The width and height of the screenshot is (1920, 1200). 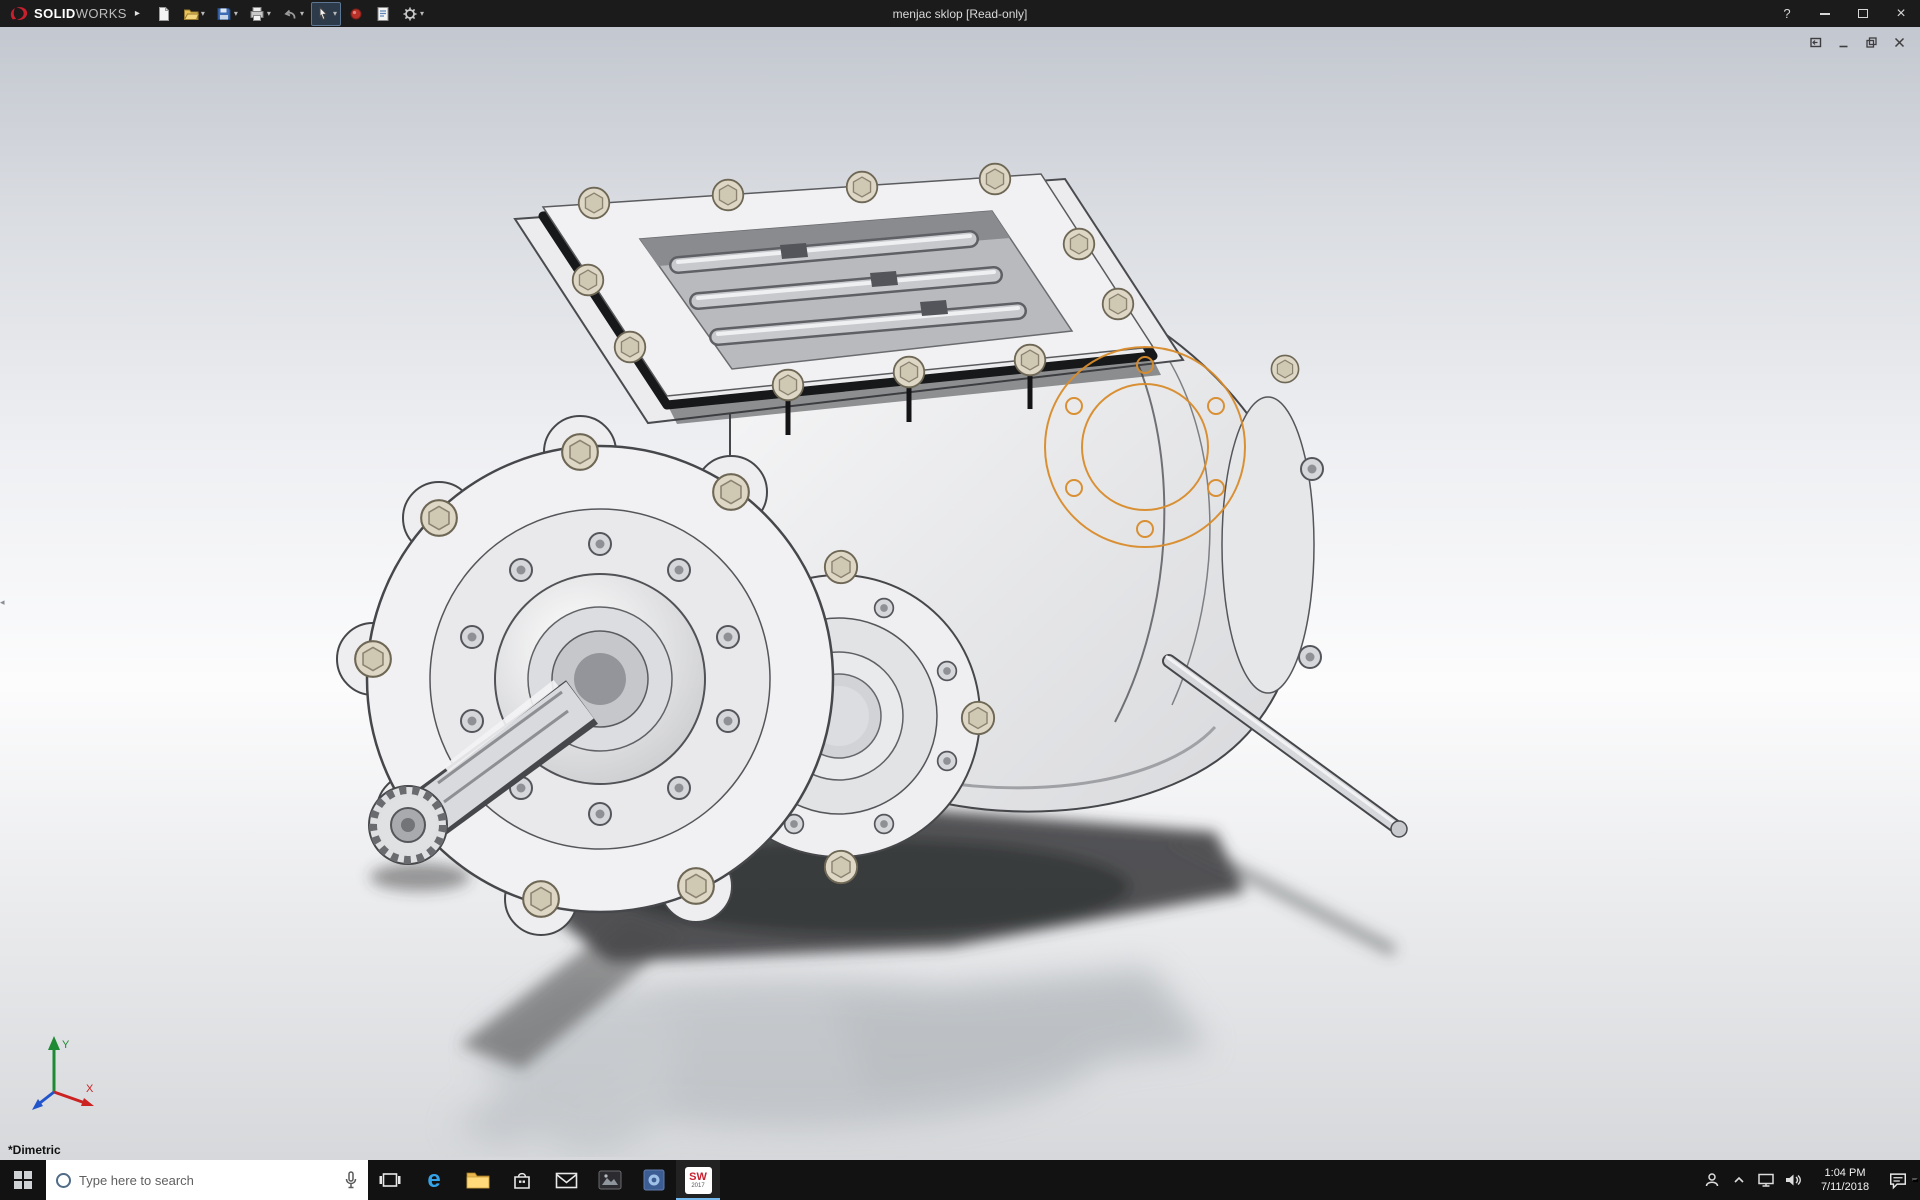 I want to click on people-tray-button, so click(x=1711, y=1180).